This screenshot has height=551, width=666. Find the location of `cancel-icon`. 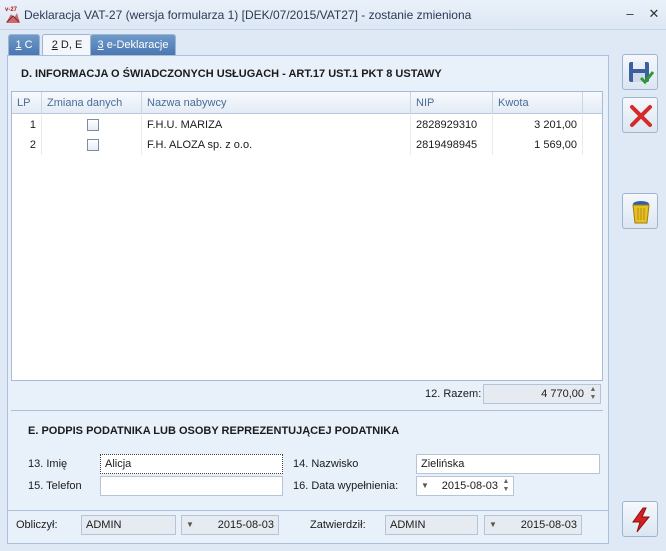

cancel-icon is located at coordinates (641, 116).